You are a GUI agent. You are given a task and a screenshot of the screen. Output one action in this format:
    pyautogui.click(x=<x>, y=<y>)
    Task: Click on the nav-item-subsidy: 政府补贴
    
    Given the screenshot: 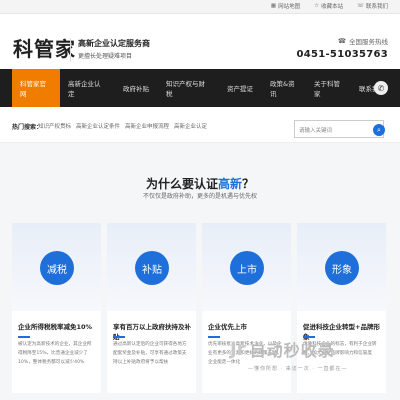 What is the action you would take?
    pyautogui.click(x=136, y=88)
    